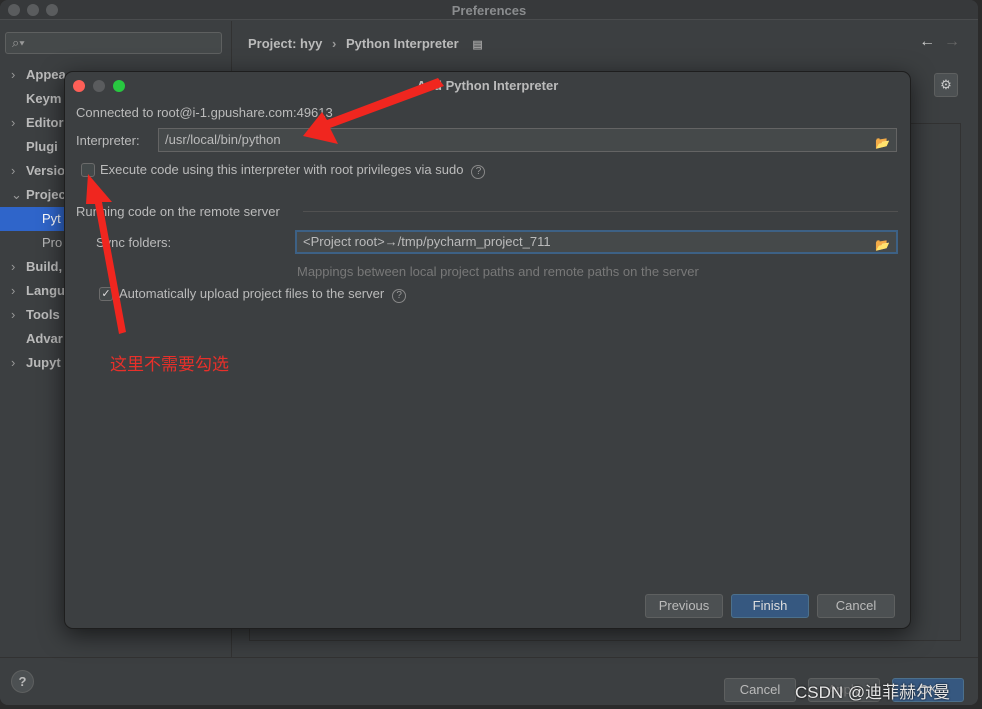  I want to click on sidebar-item-label: Versio, so click(46, 170).